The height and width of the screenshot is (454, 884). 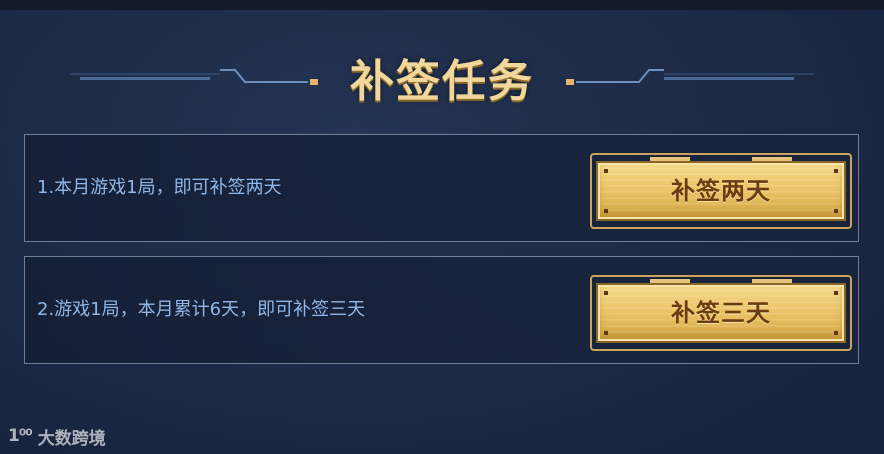 I want to click on title-section: 补签任务, so click(x=442, y=82).